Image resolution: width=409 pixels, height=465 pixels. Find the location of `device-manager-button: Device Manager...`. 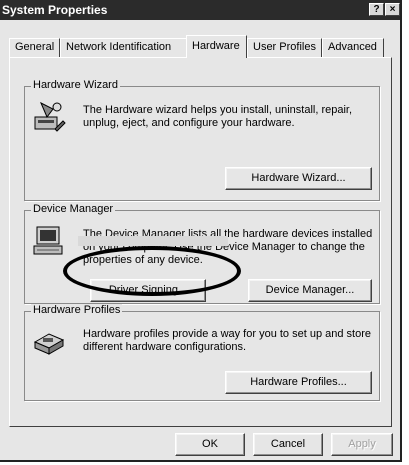

device-manager-button: Device Manager... is located at coordinates (310, 290).